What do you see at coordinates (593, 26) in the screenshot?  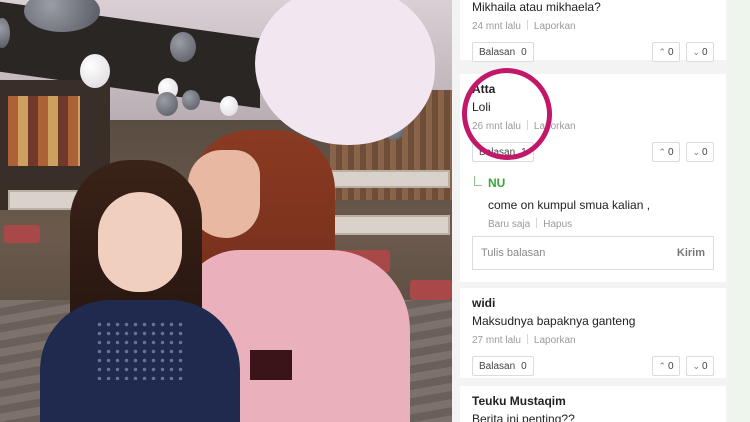 I see `comment-meta: 24 mnt lalu Laporkan` at bounding box center [593, 26].